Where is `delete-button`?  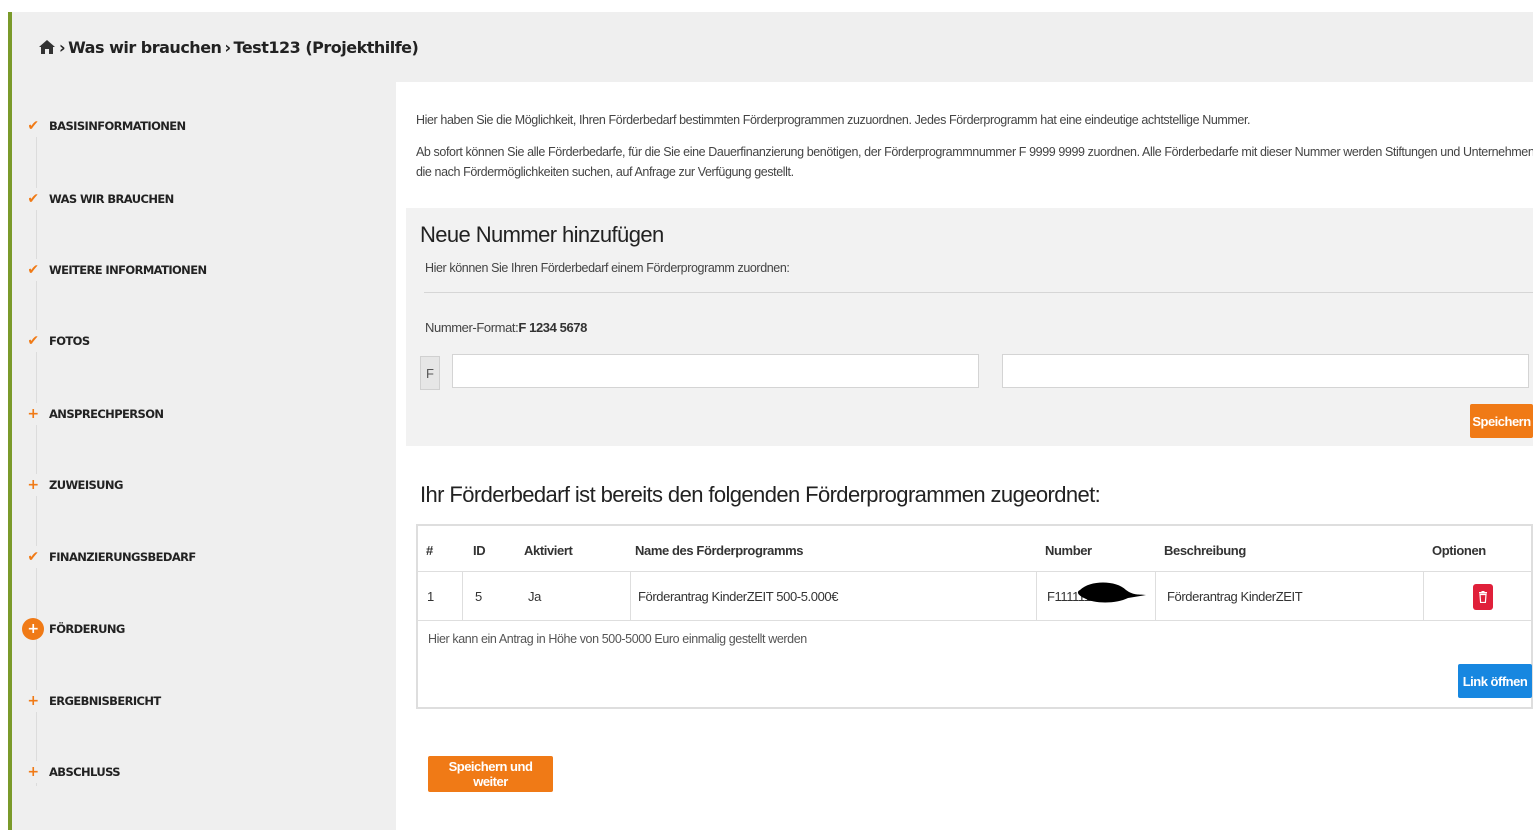 delete-button is located at coordinates (1483, 597).